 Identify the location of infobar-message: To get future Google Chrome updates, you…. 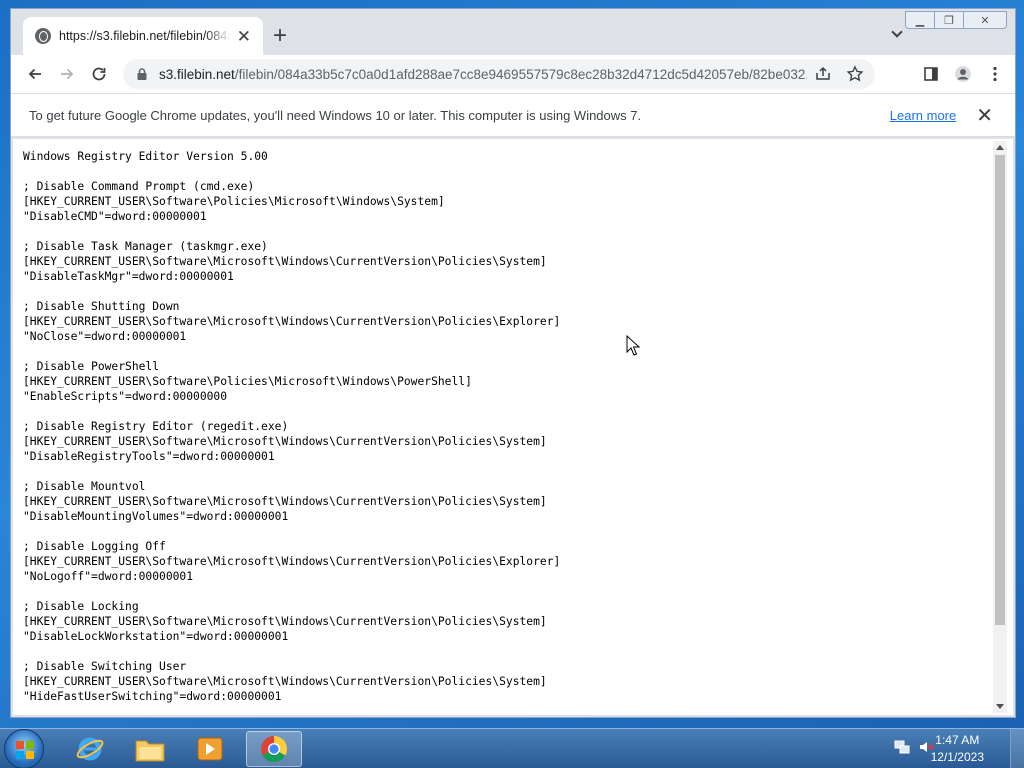
(335, 115).